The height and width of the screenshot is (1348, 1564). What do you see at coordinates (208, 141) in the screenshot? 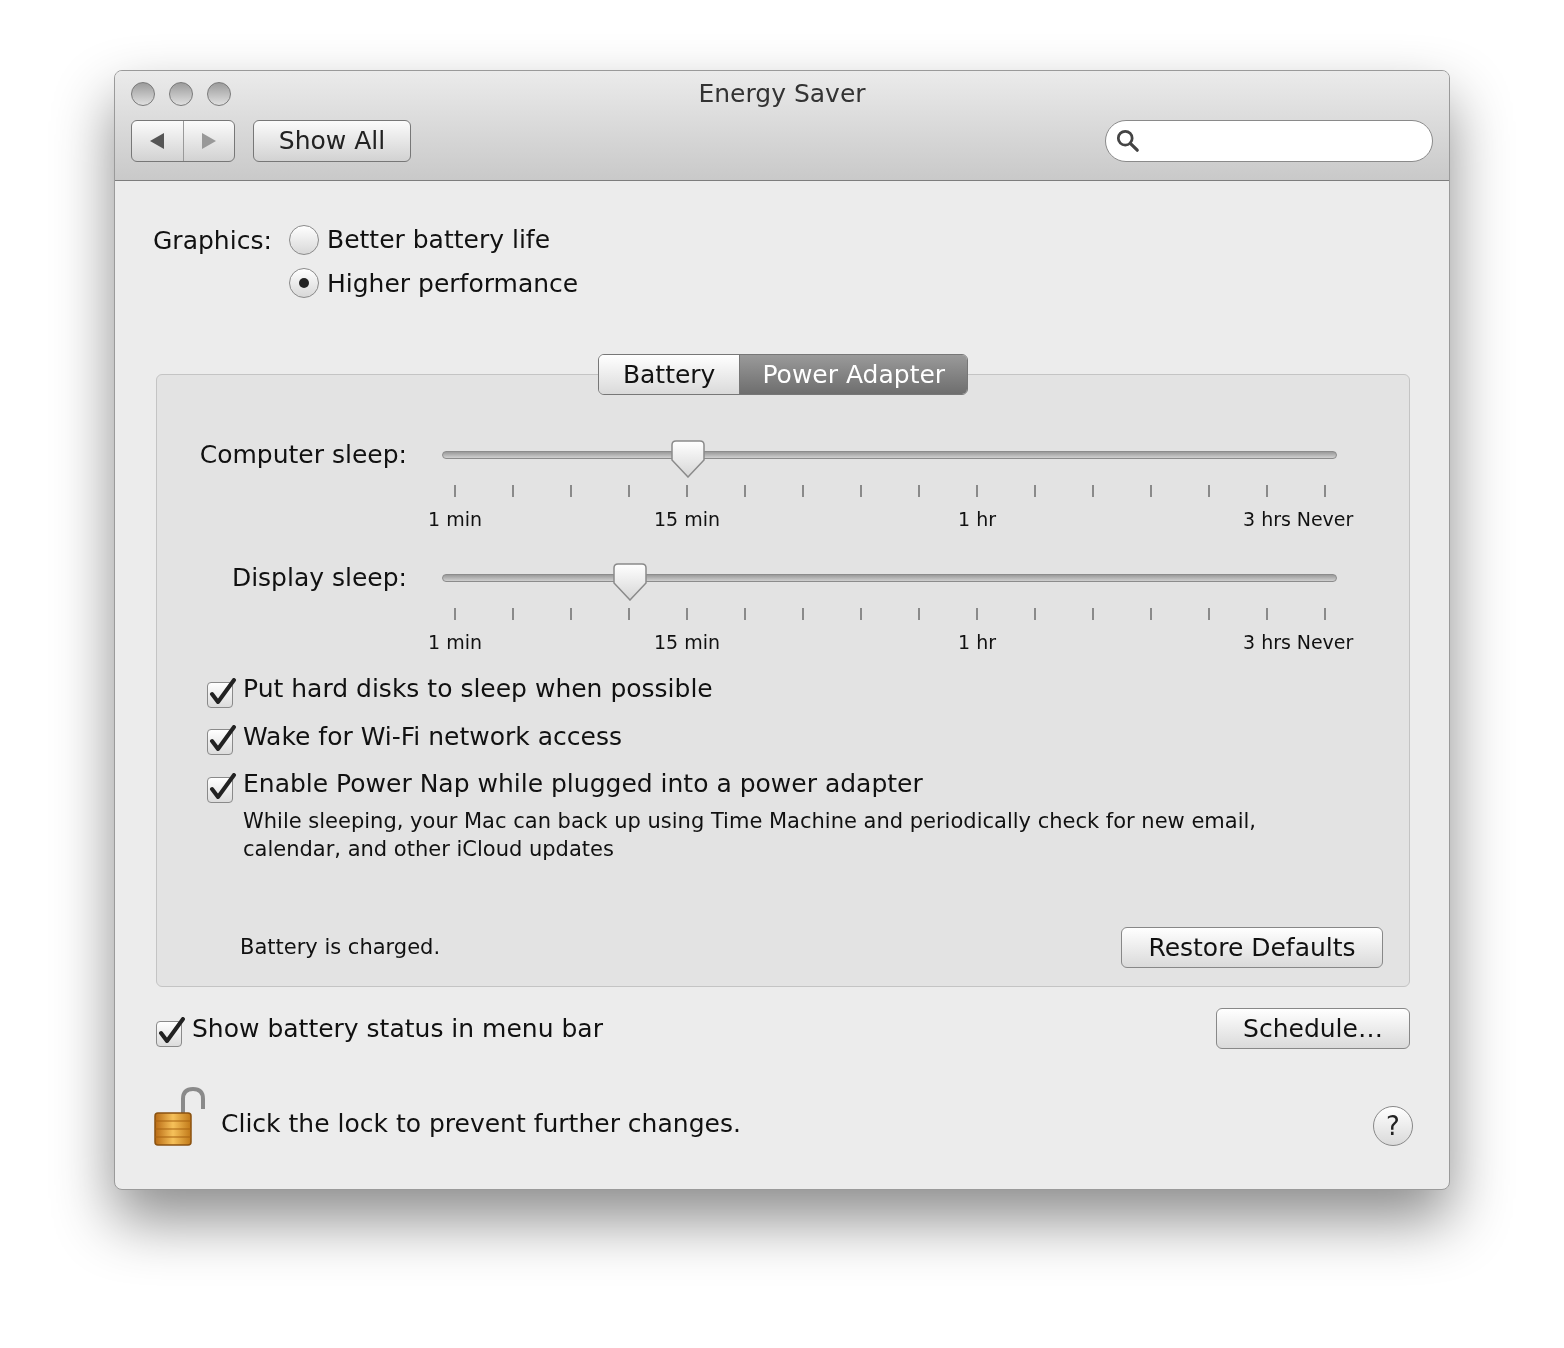
I see `forward-icon` at bounding box center [208, 141].